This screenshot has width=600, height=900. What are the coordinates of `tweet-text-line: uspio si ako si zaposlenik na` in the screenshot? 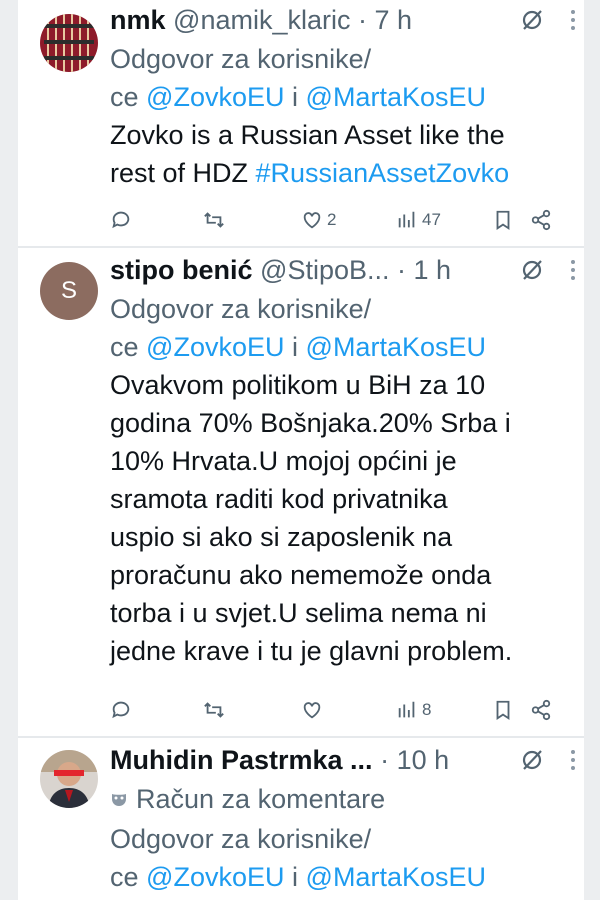 It's located at (281, 537).